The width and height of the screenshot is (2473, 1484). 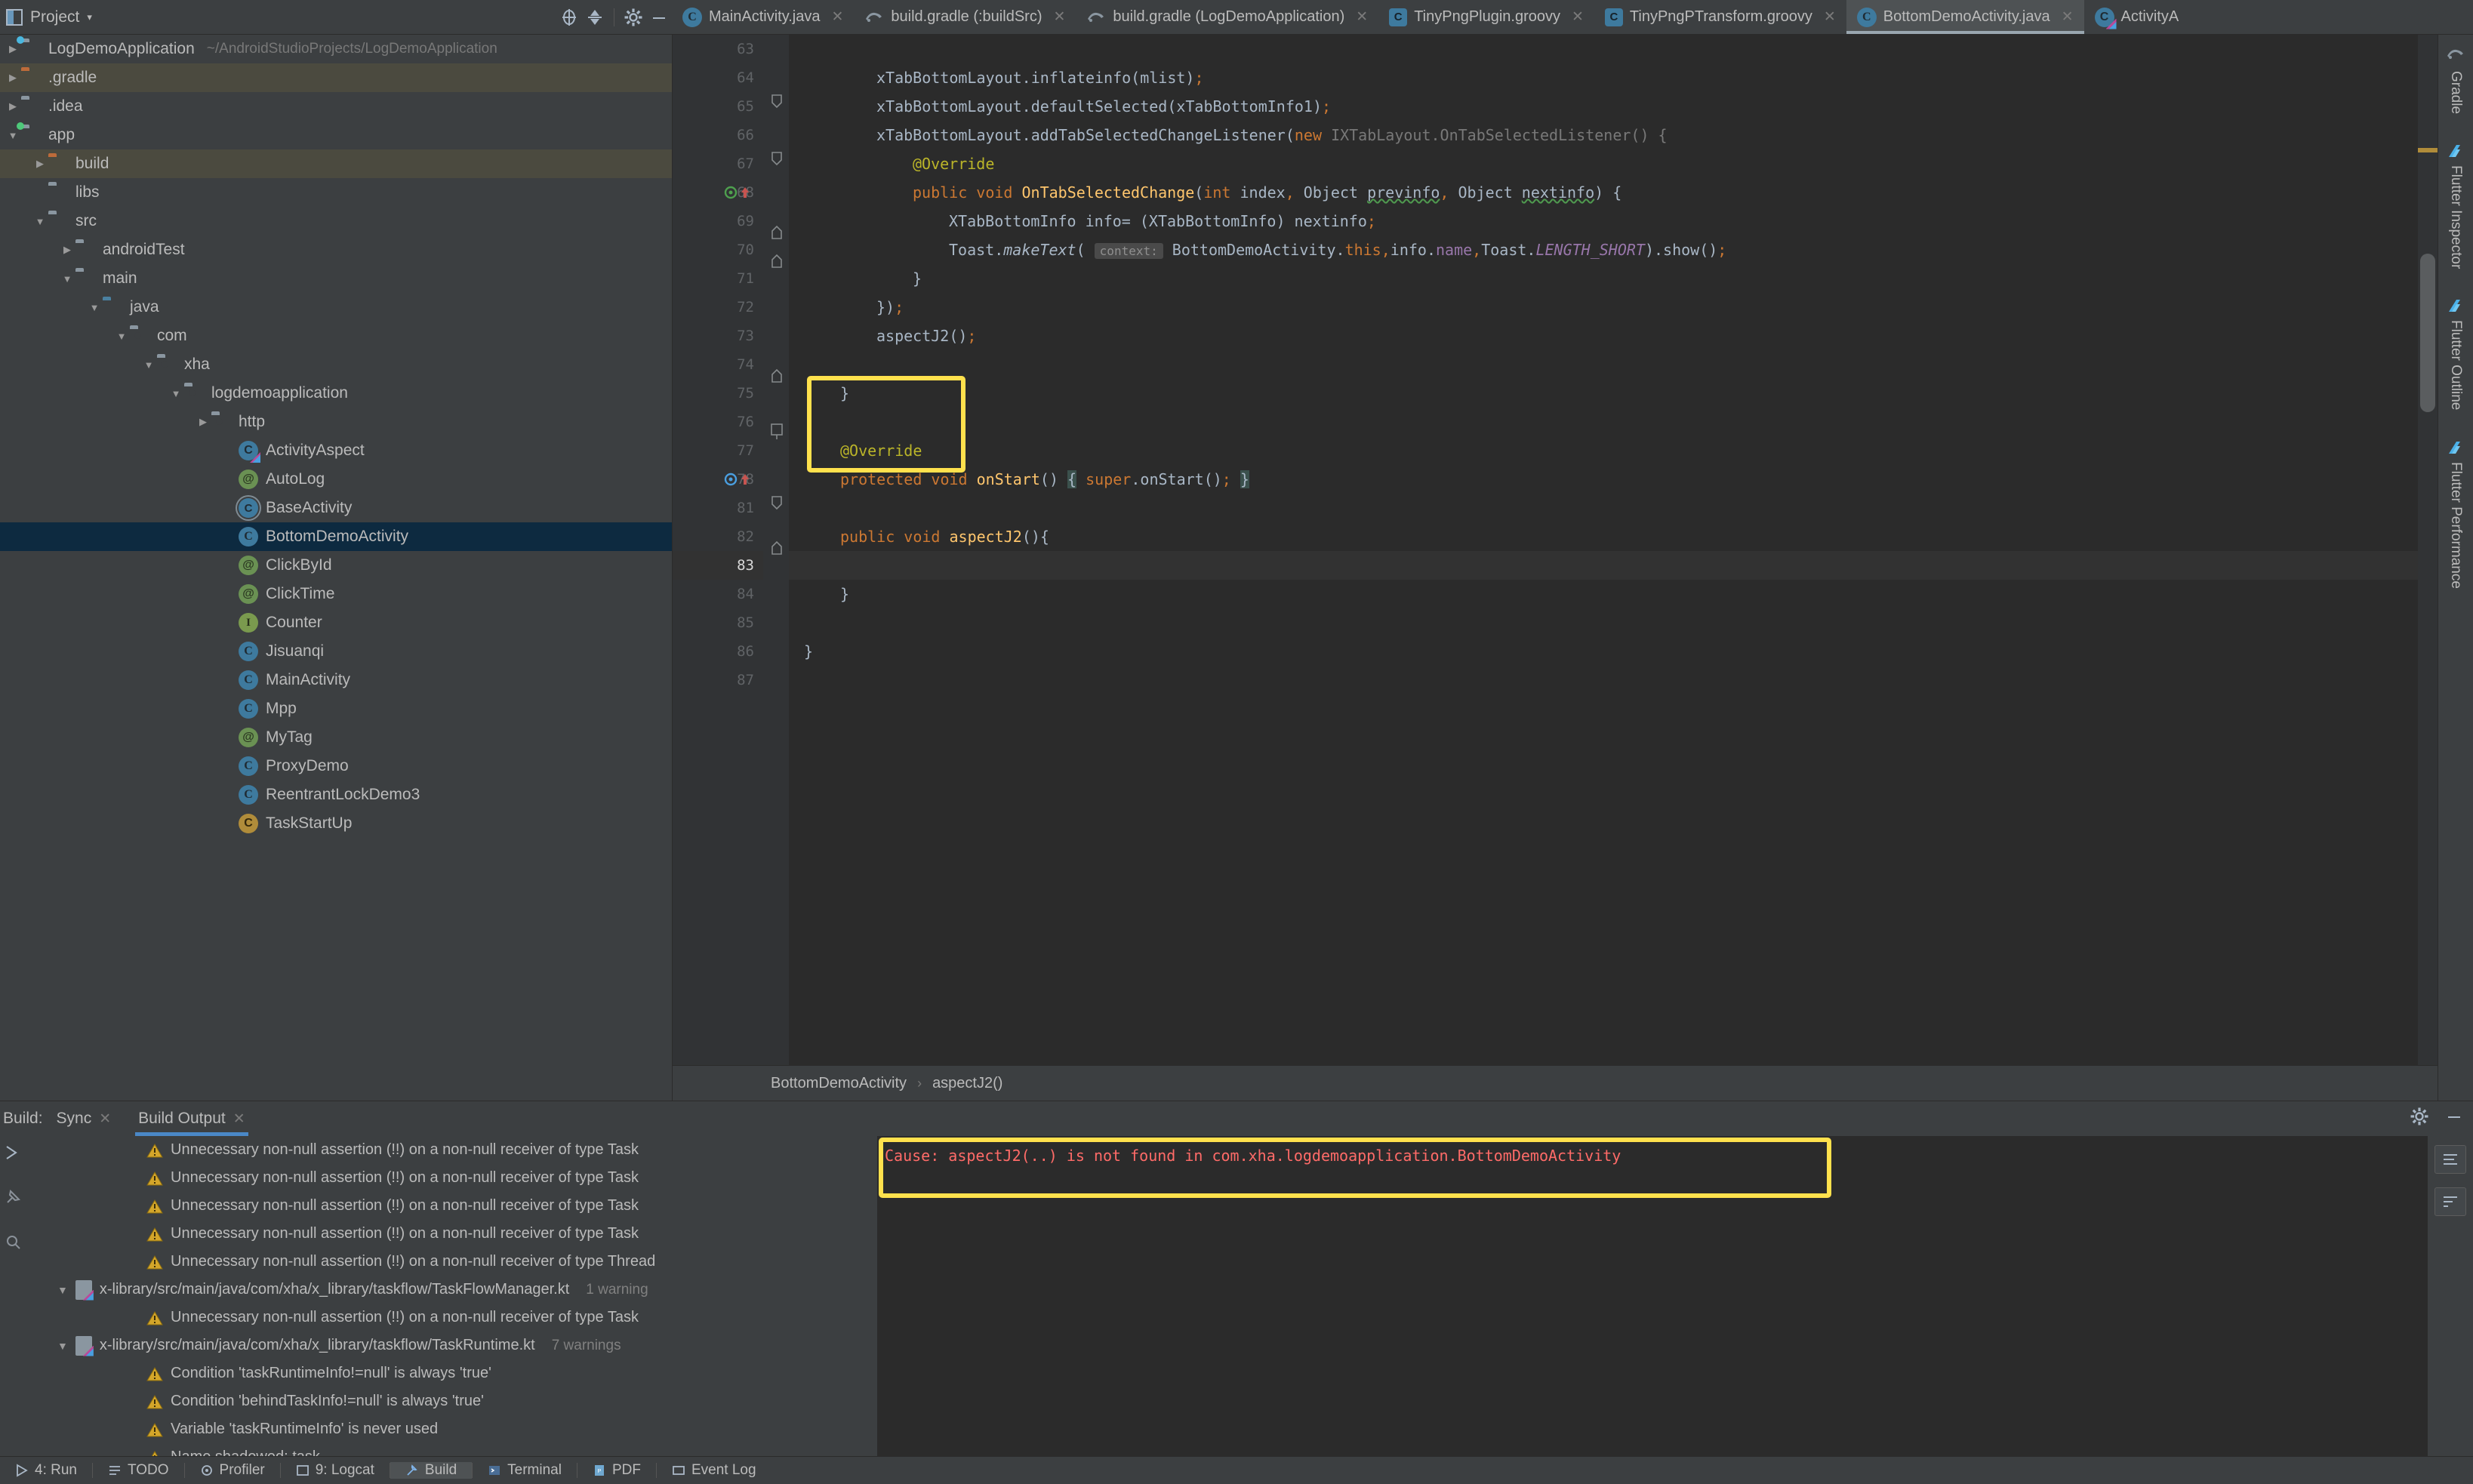 I want to click on code-line-73: aspectJ2();, so click(x=1614, y=336).